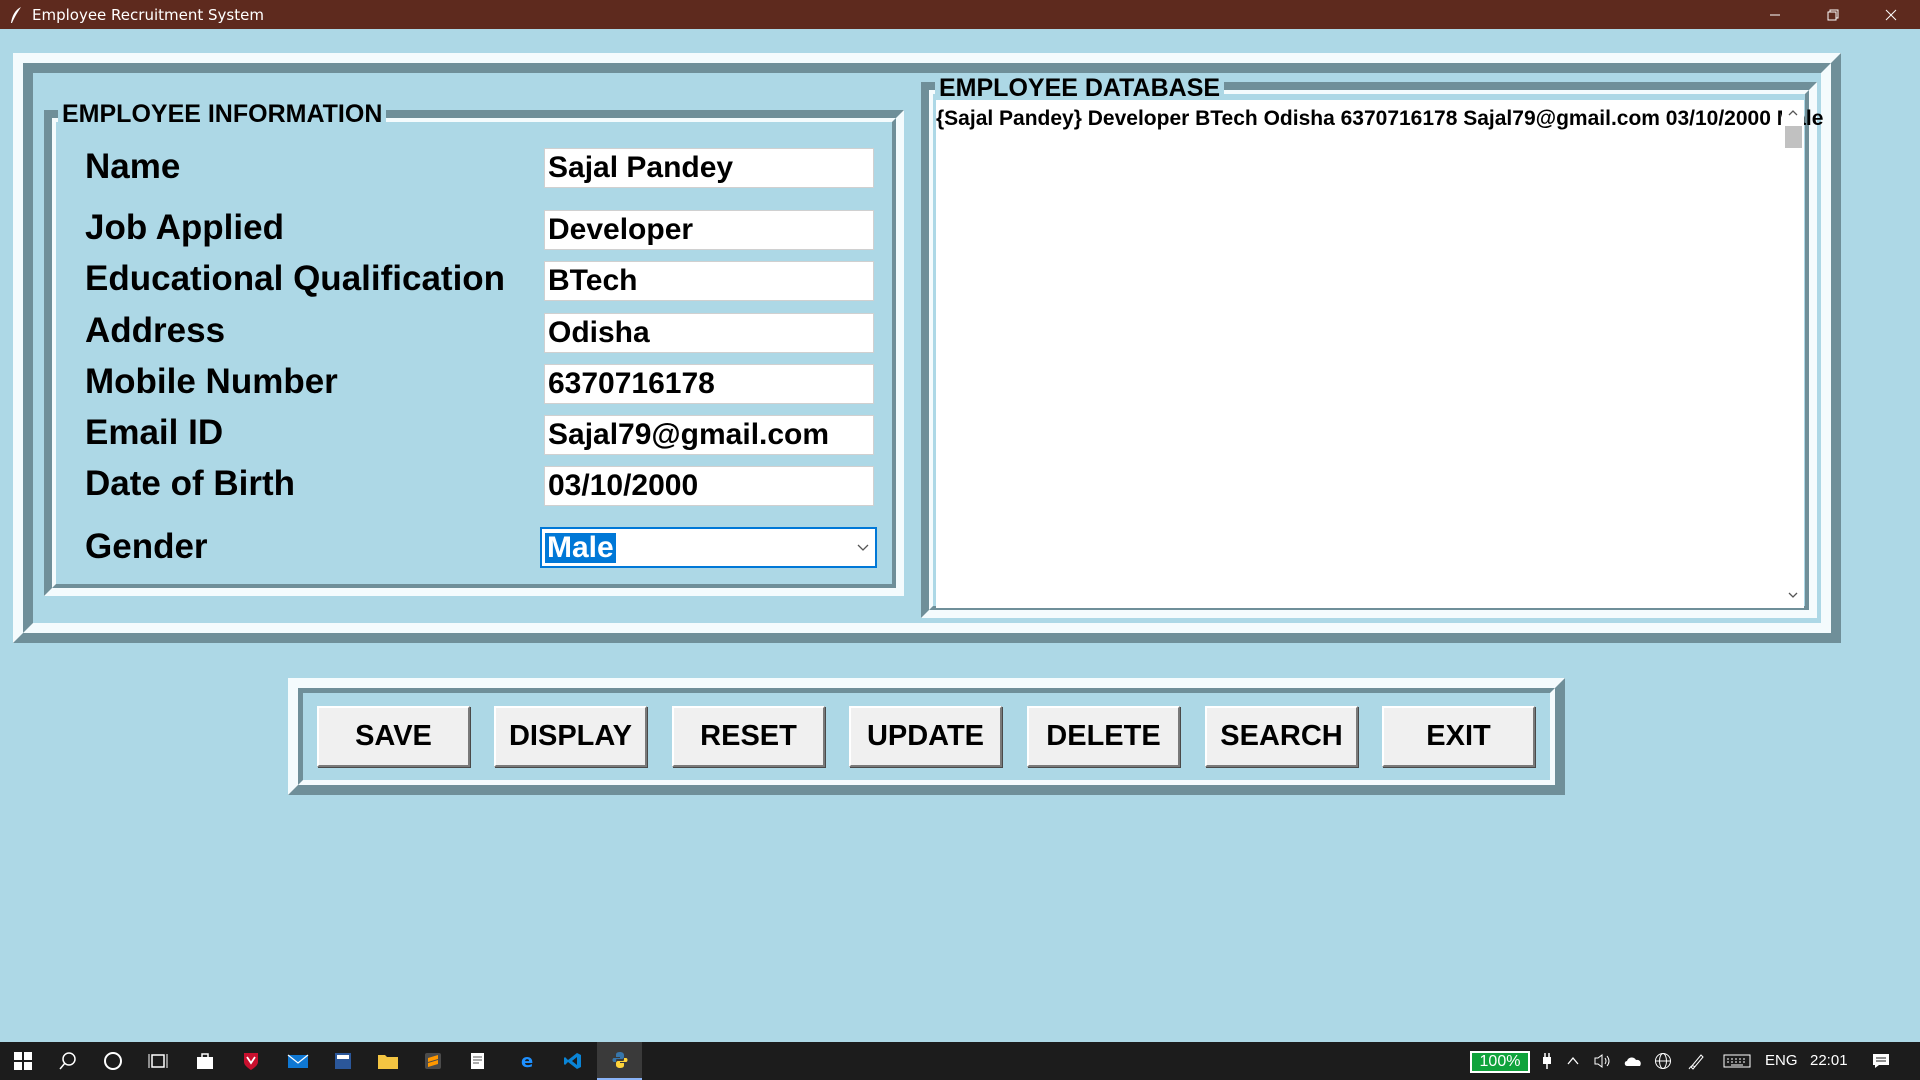 This screenshot has height=1080, width=1920. I want to click on mobile-number-input: 6370716178, so click(709, 384).